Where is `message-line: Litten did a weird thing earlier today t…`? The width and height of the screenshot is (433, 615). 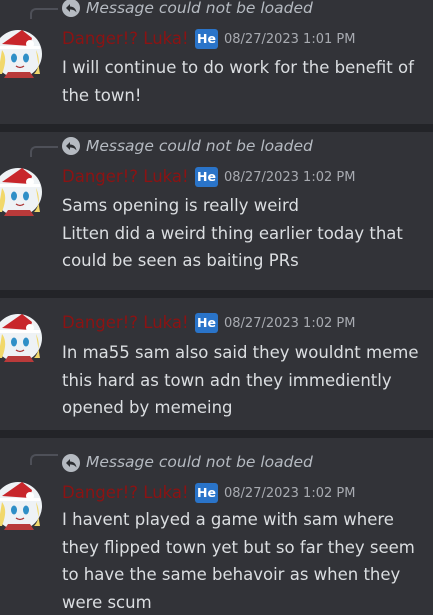 message-line: Litten did a weird thing earlier today t… is located at coordinates (232, 233).